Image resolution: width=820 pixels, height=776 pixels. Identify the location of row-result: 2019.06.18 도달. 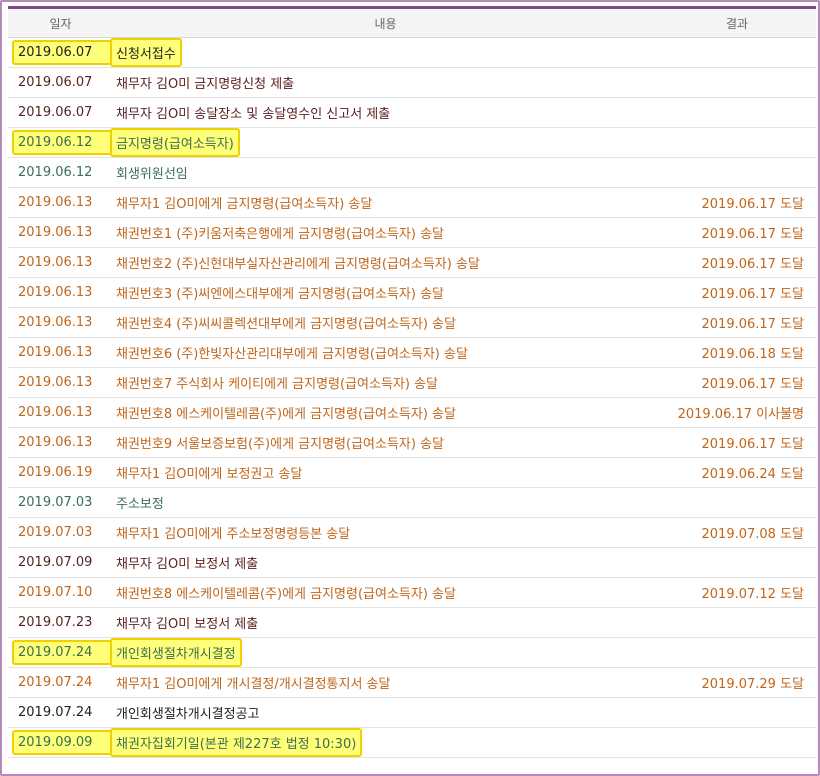
(737, 352).